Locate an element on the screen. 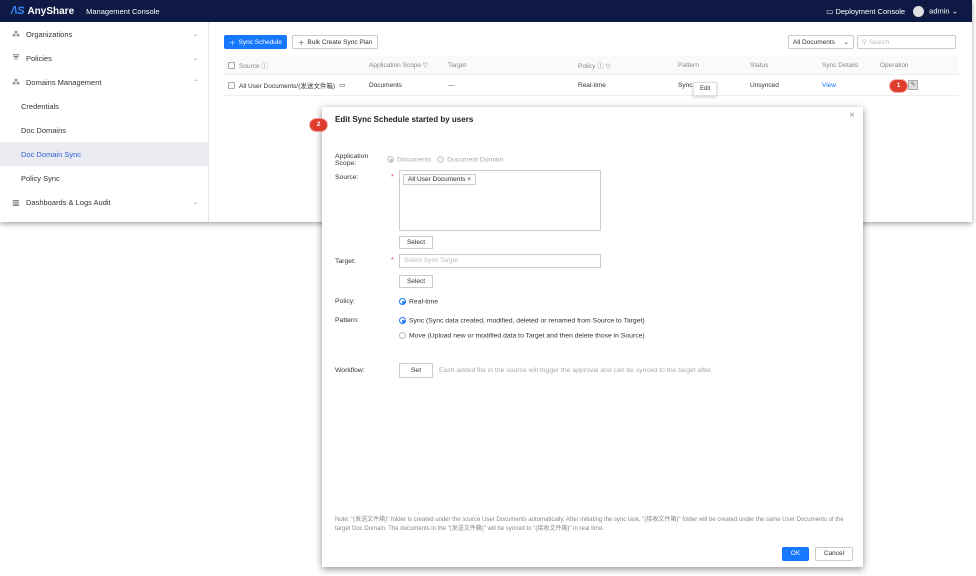 This screenshot has height=576, width=976. sidebar-item-domains-management: ⁂ Domains Management ⌃ is located at coordinates (104, 82).